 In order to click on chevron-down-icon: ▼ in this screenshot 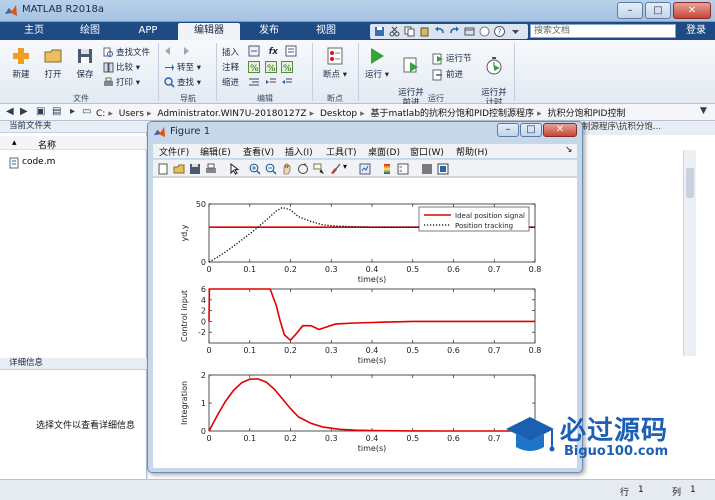, I will do `click(703, 111)`.